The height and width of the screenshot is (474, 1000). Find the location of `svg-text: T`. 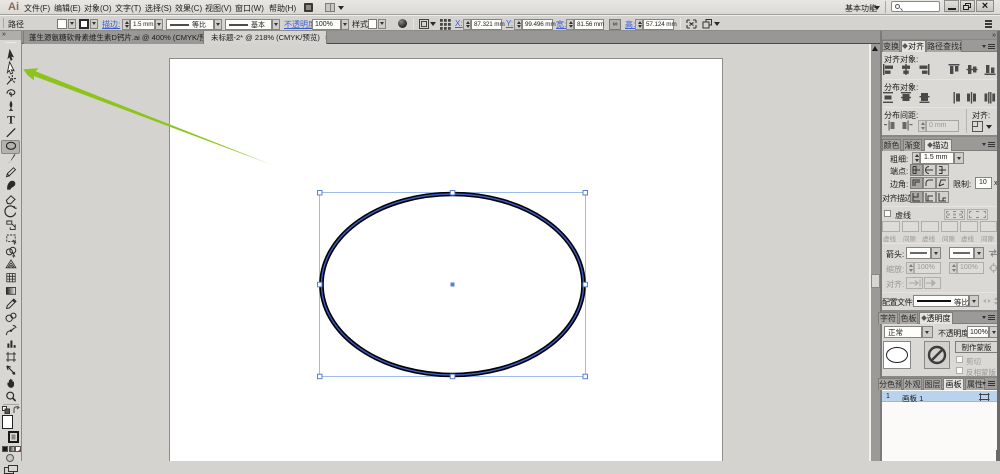

svg-text: T is located at coordinates (11, 121).